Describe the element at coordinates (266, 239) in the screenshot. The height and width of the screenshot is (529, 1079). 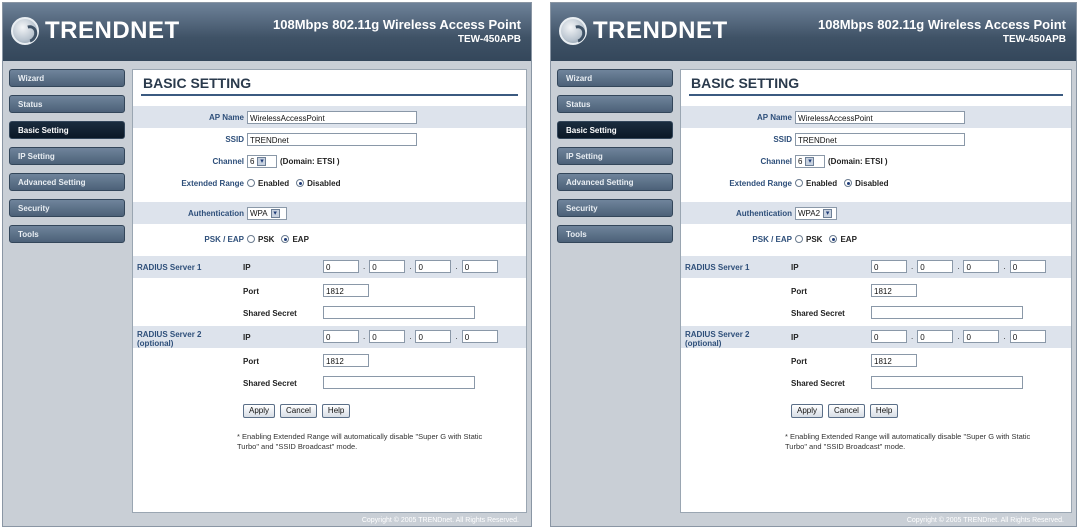
I see `psk-label: PSK` at that location.